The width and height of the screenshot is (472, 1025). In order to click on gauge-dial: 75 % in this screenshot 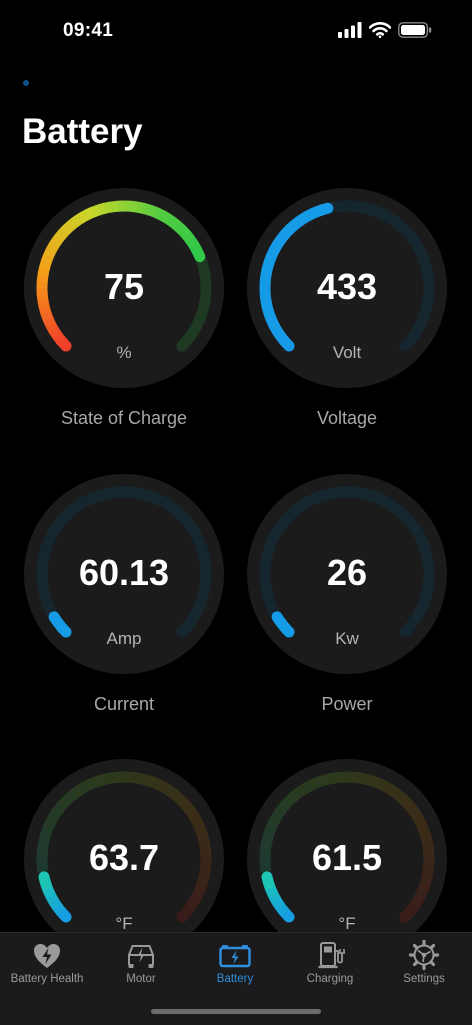, I will do `click(124, 288)`.